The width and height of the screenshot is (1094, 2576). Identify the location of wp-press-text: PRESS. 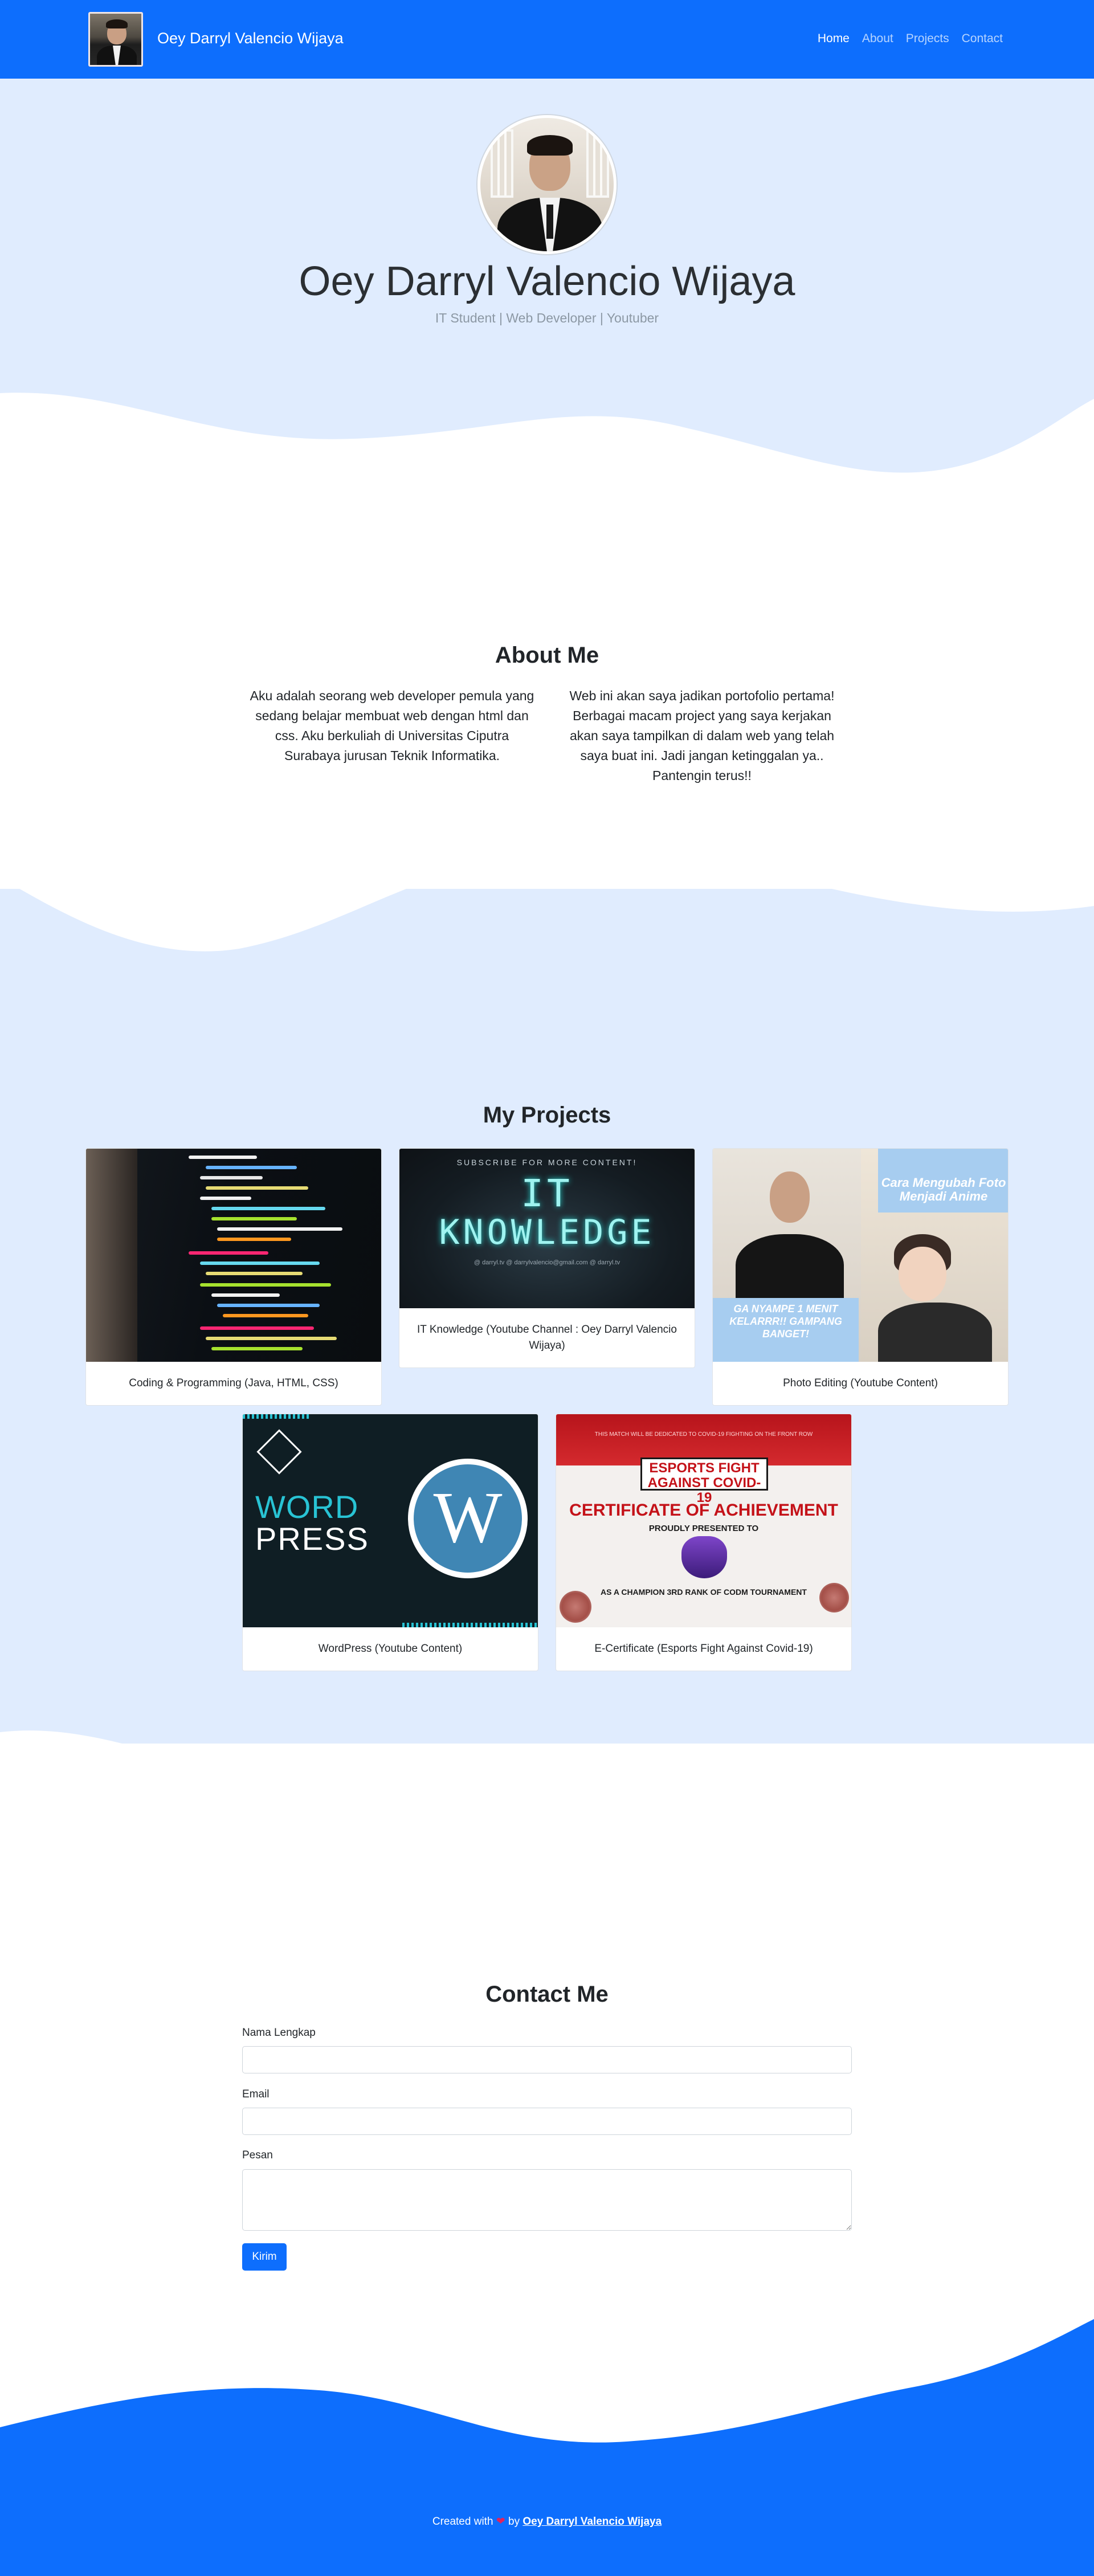
(312, 1539).